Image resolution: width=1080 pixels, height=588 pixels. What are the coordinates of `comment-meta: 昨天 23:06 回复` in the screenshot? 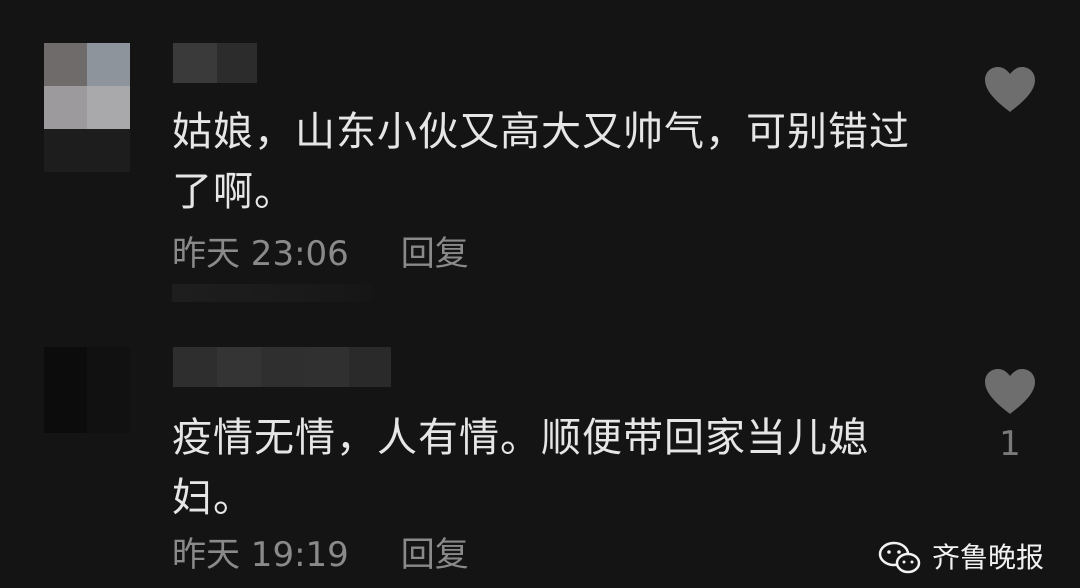 It's located at (320, 254).